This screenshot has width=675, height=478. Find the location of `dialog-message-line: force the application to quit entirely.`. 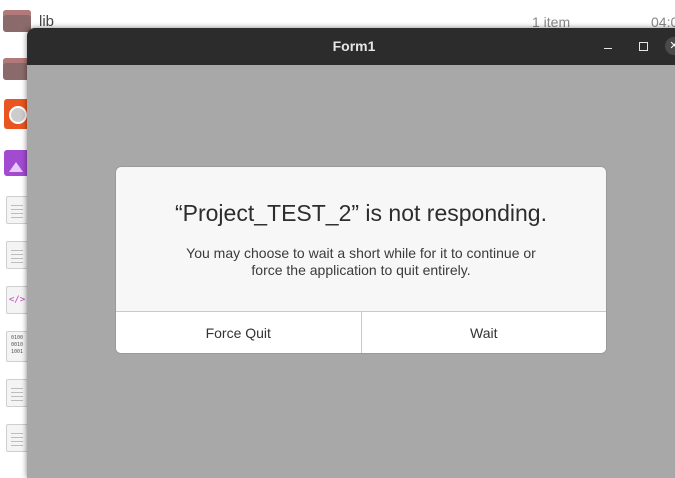

dialog-message-line: force the application to quit entirely. is located at coordinates (361, 270).